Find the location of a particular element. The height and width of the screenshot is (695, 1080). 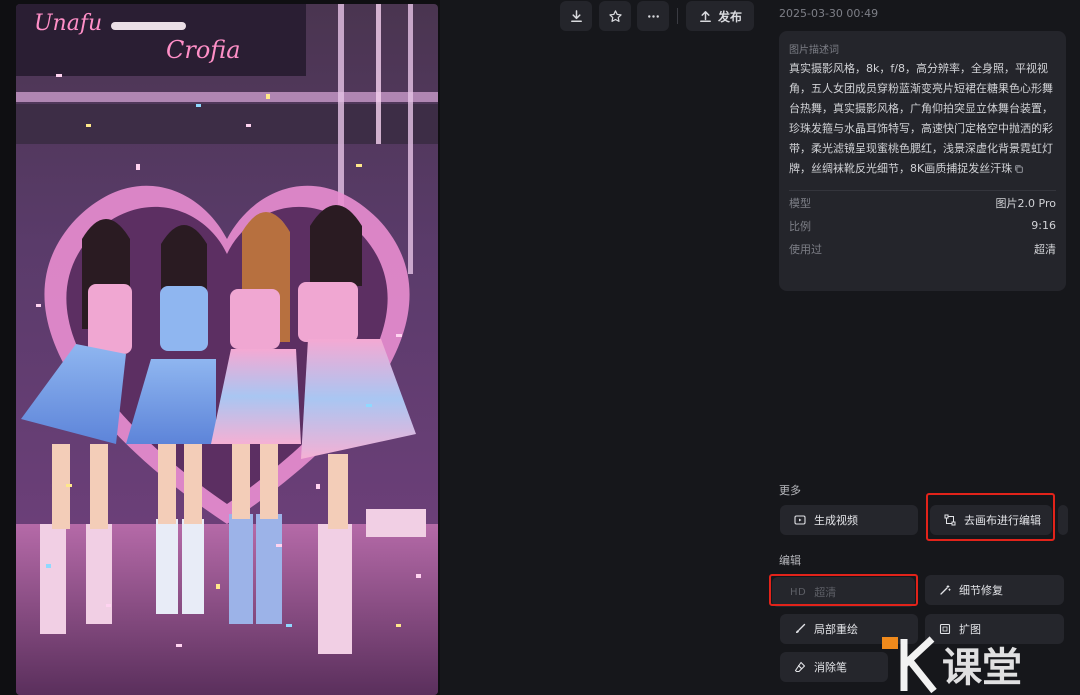

generate-video-button: 生成视频 is located at coordinates (849, 520).